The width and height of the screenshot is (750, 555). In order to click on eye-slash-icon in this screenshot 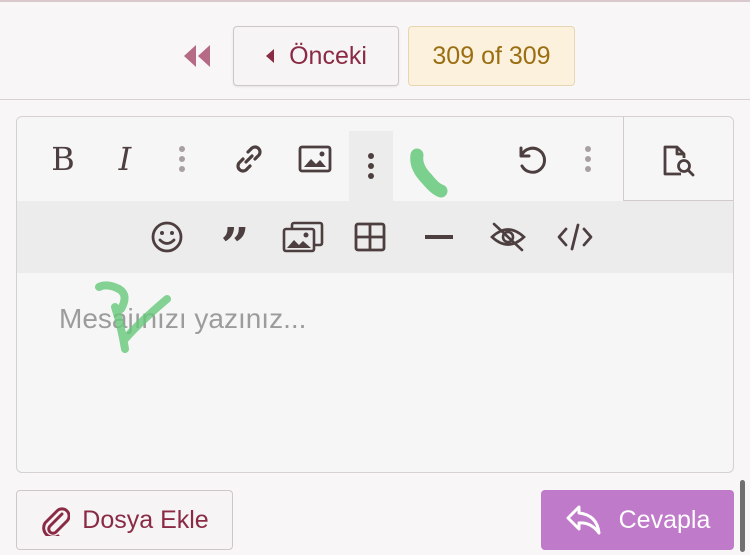, I will do `click(508, 237)`.